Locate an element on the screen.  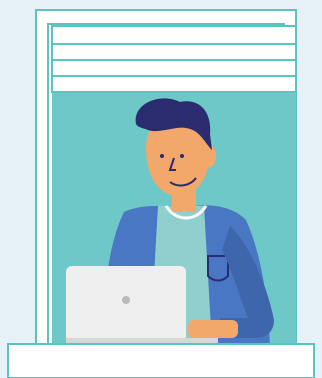
laptop-logo-dot is located at coordinates (126, 300).